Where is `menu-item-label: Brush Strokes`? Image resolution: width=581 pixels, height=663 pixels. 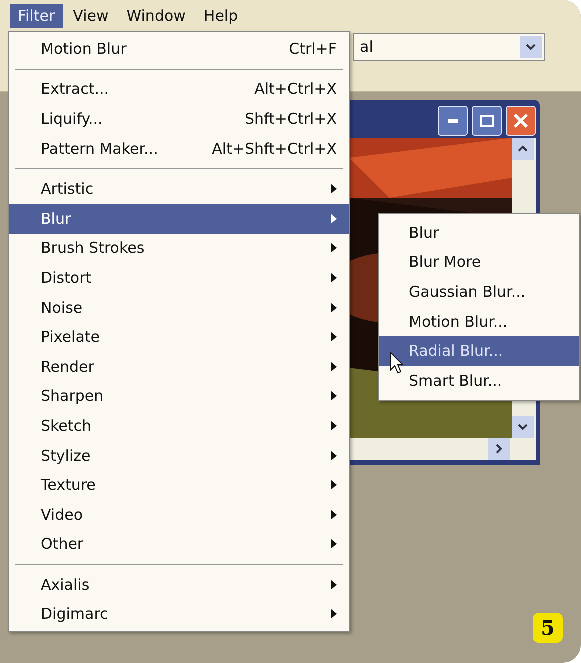
menu-item-label: Brush Strokes is located at coordinates (93, 248).